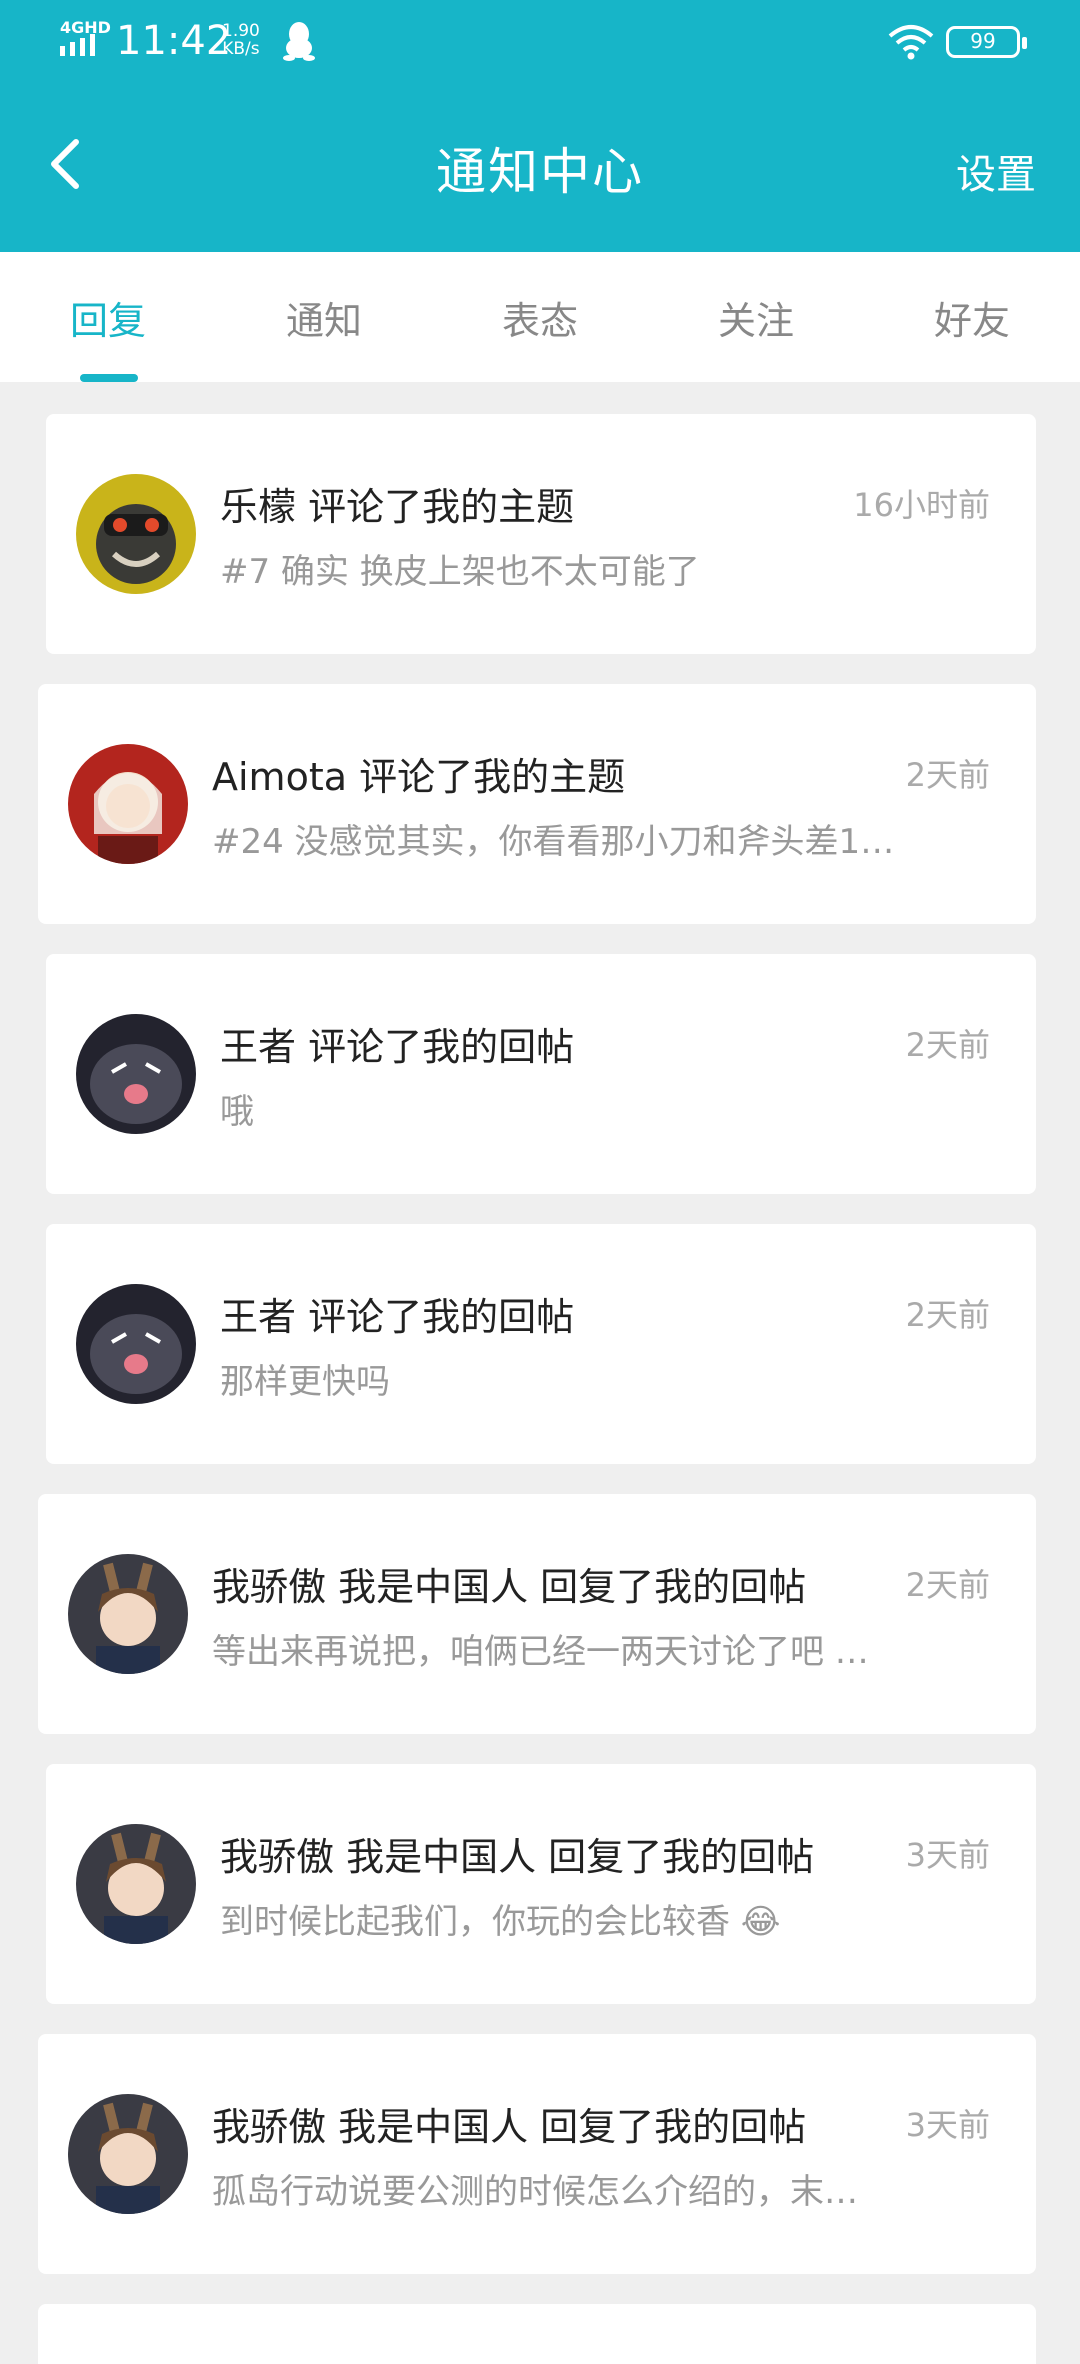 The image size is (1080, 2364). Describe the element at coordinates (174, 41) in the screenshot. I see `clock: 11:42` at that location.